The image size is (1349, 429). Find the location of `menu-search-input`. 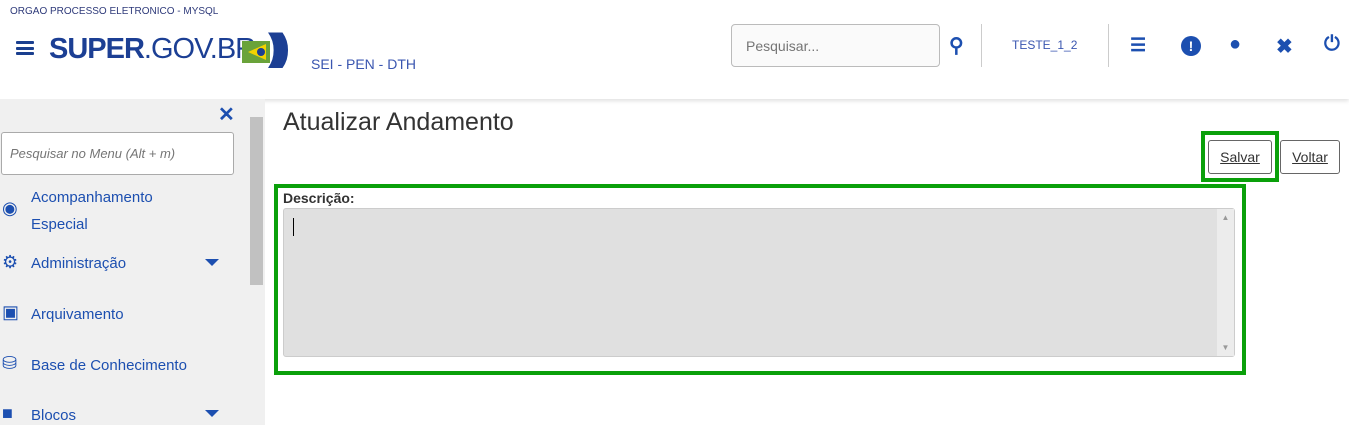

menu-search-input is located at coordinates (117, 153).